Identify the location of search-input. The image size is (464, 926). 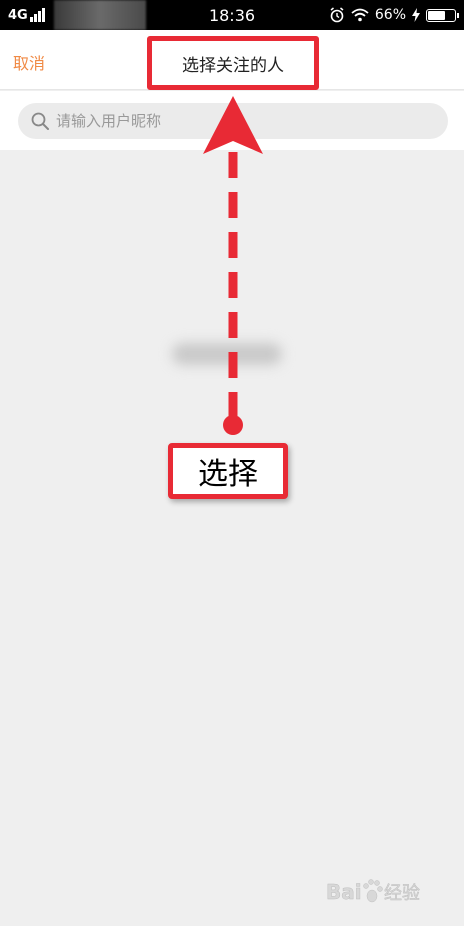
(246, 121).